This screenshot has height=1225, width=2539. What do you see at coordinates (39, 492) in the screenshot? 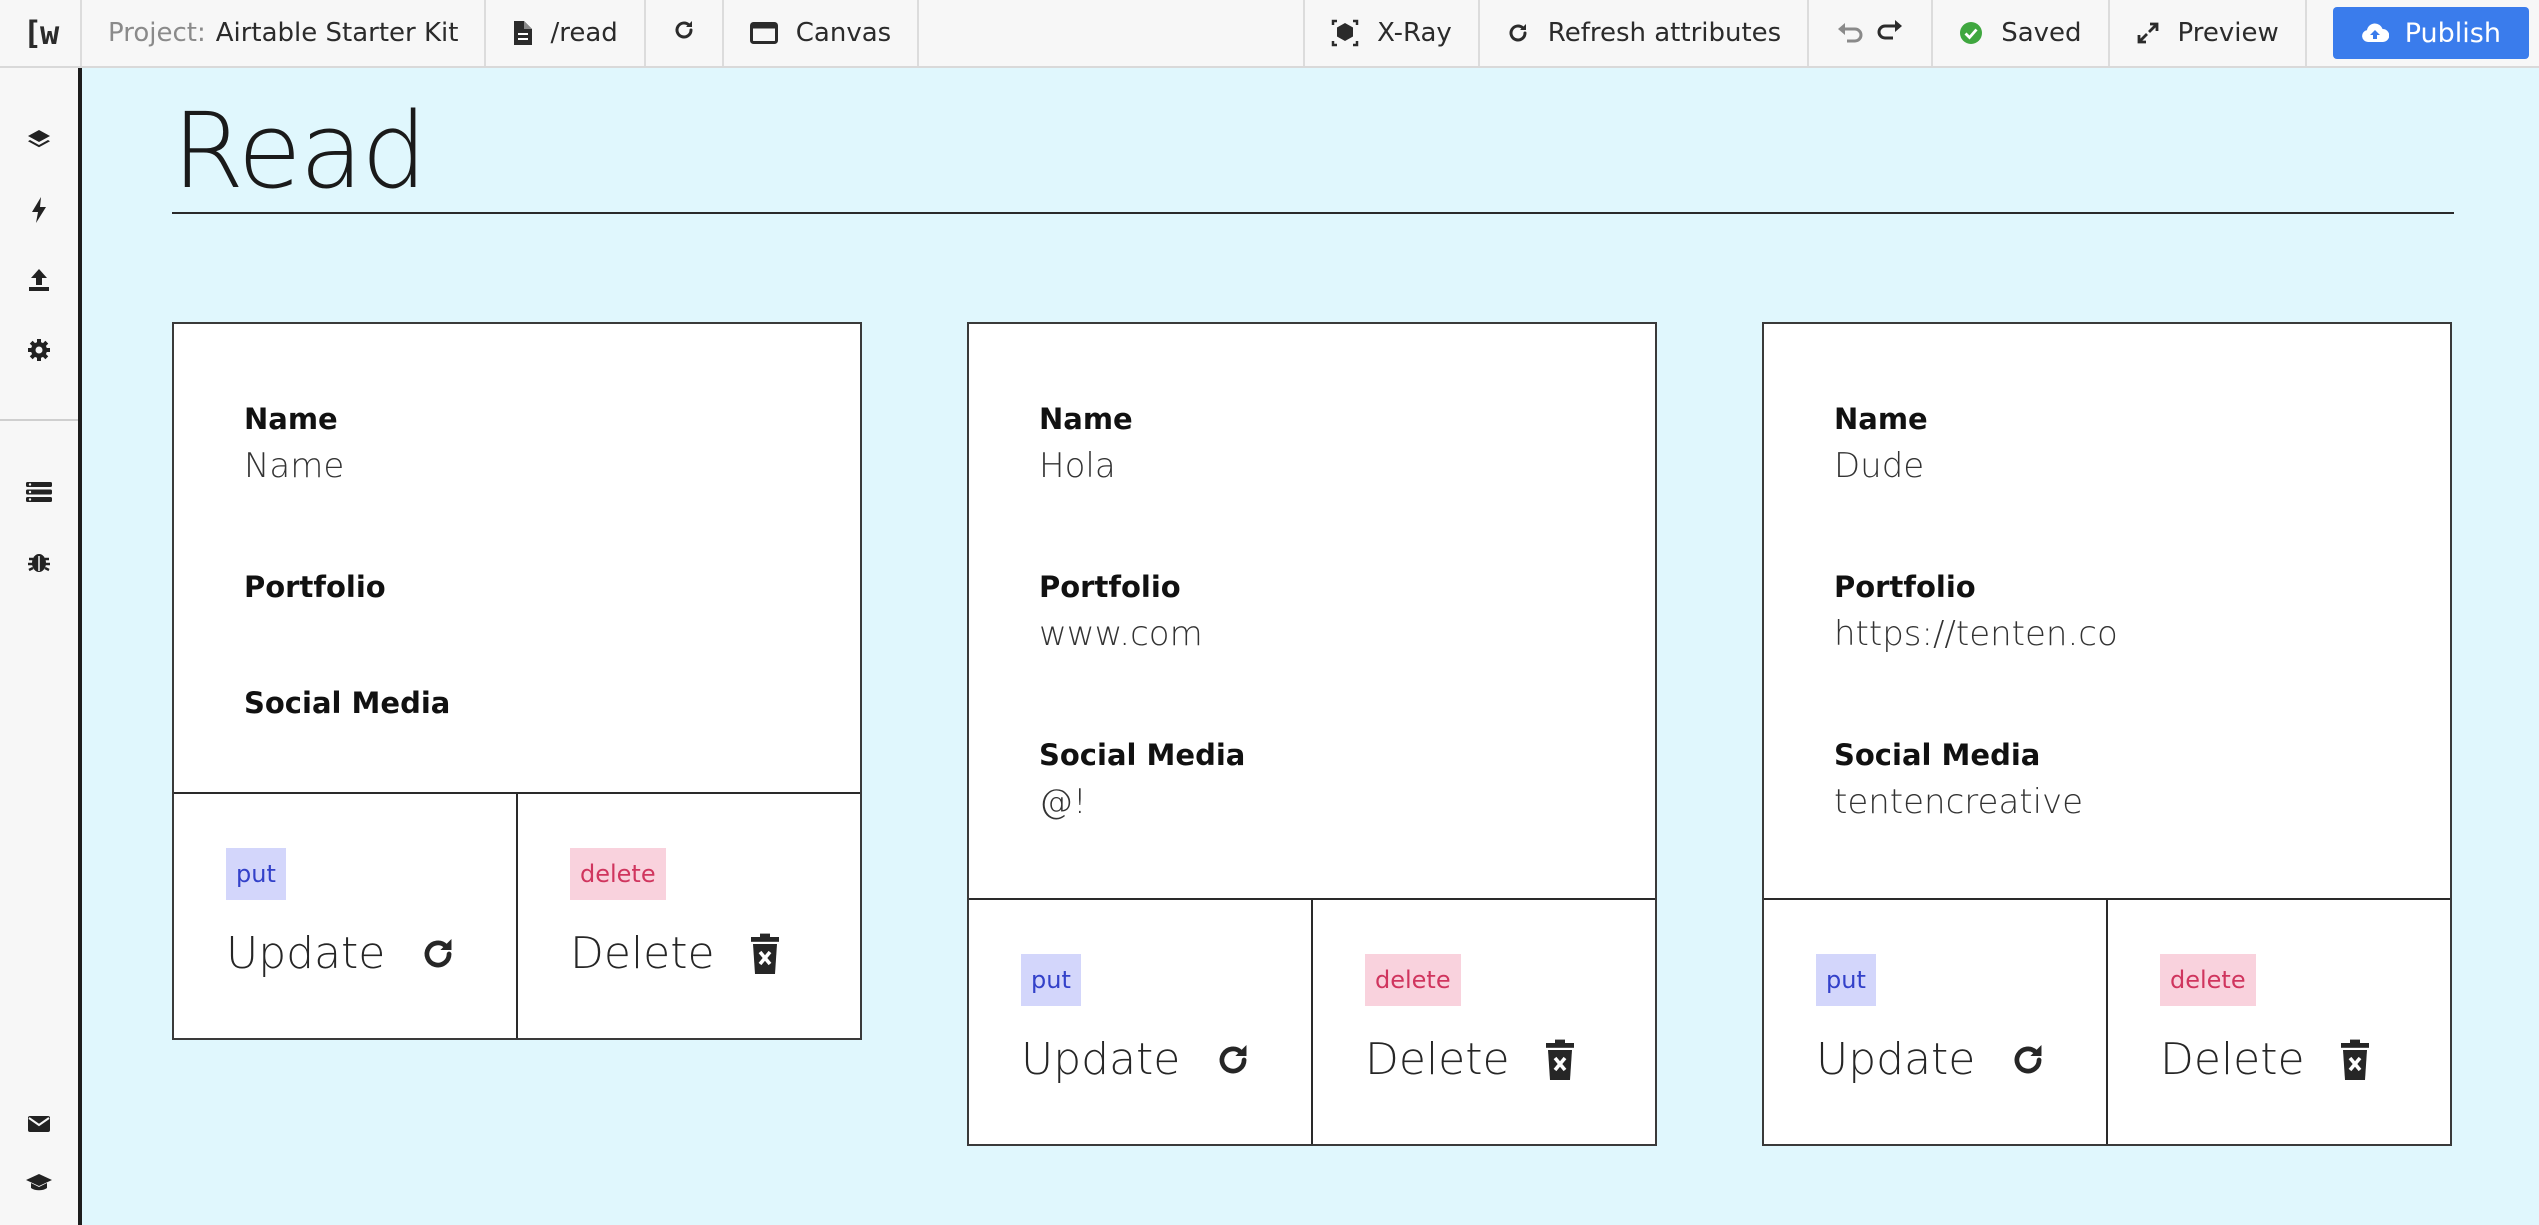
I see `database-list-icon` at bounding box center [39, 492].